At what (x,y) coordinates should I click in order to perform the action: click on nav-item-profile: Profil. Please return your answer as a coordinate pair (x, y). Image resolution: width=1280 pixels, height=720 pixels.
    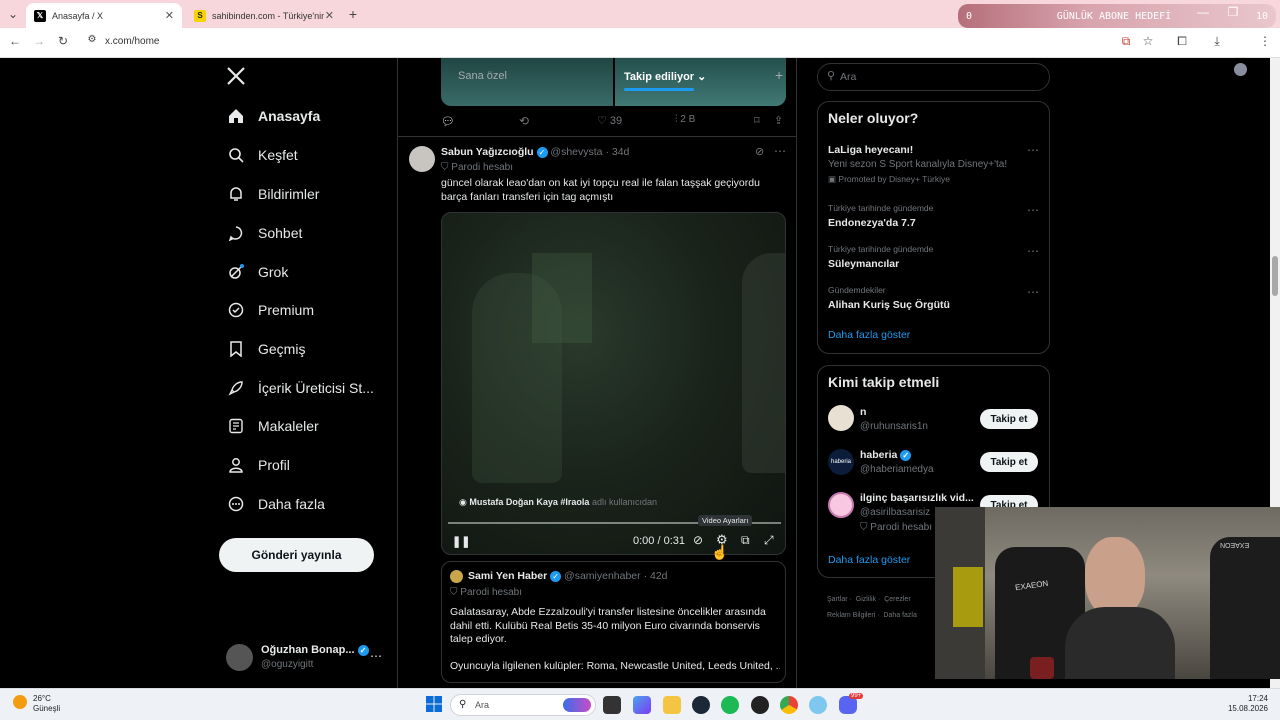
    Looking at the image, I should click on (259, 465).